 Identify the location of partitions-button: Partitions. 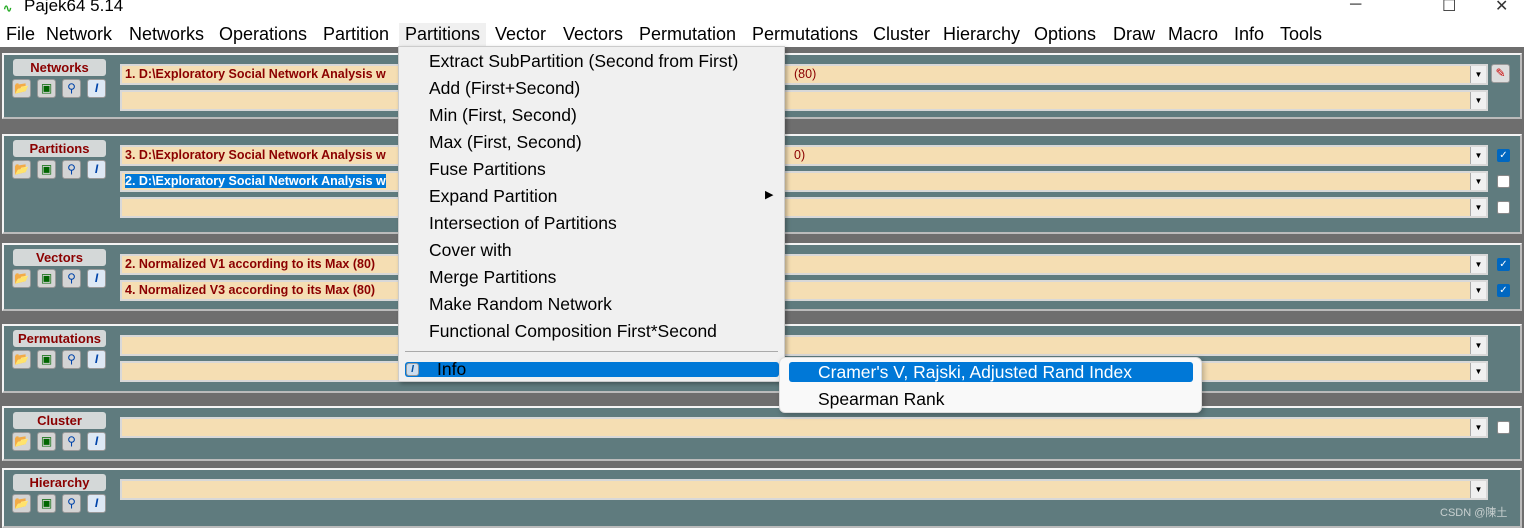
(59, 148).